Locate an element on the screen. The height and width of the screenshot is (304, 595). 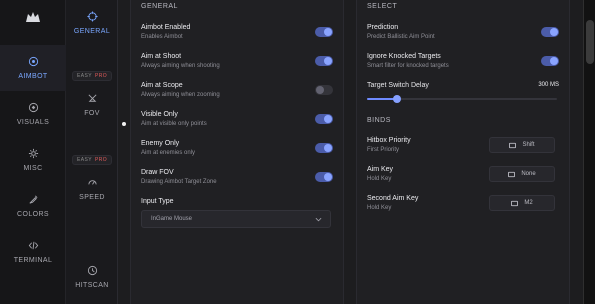
sidebar-item-visuals: VISUALS is located at coordinates (33, 114).